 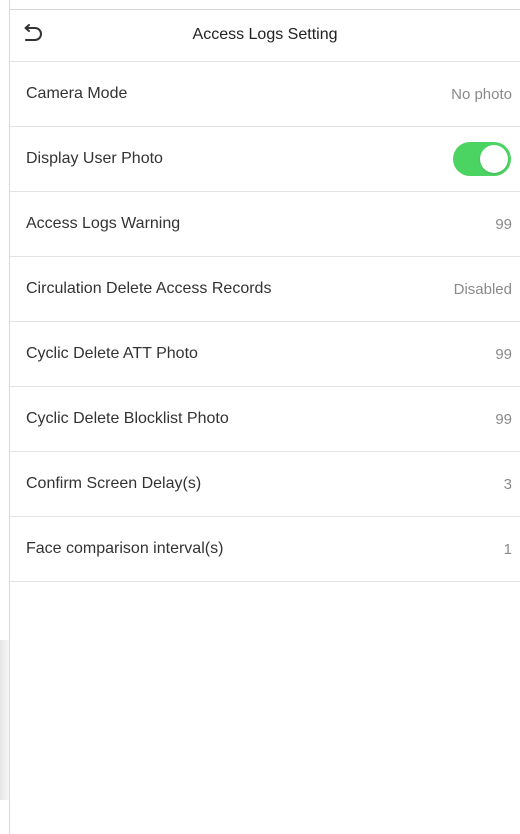 I want to click on setting-label: Cyclic Delete ATT Photo, so click(x=112, y=353).